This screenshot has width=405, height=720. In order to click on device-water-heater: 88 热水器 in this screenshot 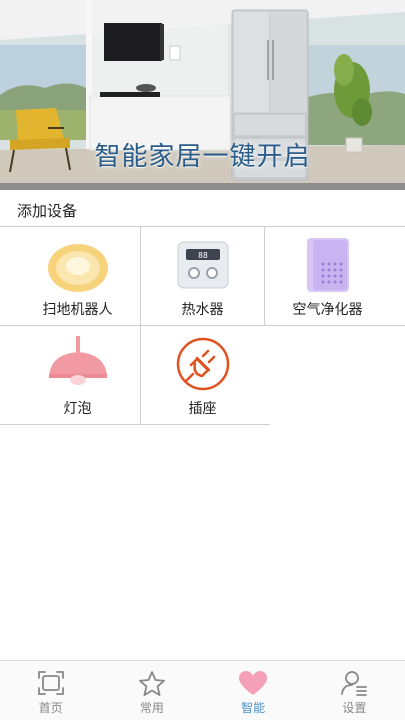, I will do `click(202, 275)`.